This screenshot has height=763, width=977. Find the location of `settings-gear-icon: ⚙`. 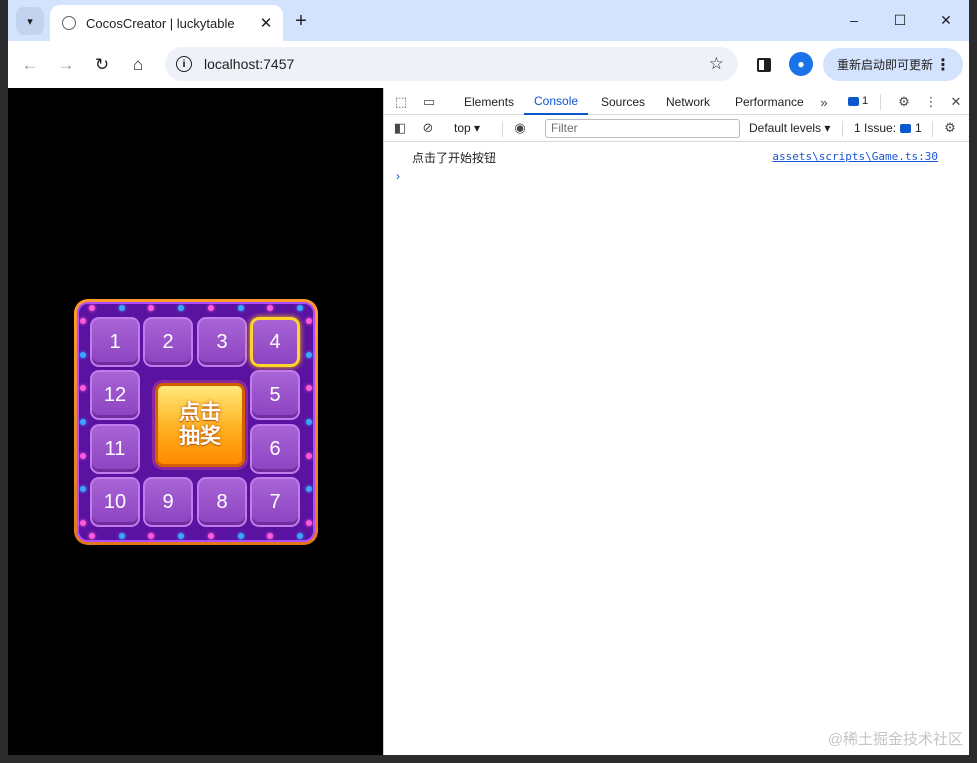

settings-gear-icon: ⚙ is located at coordinates (904, 102).